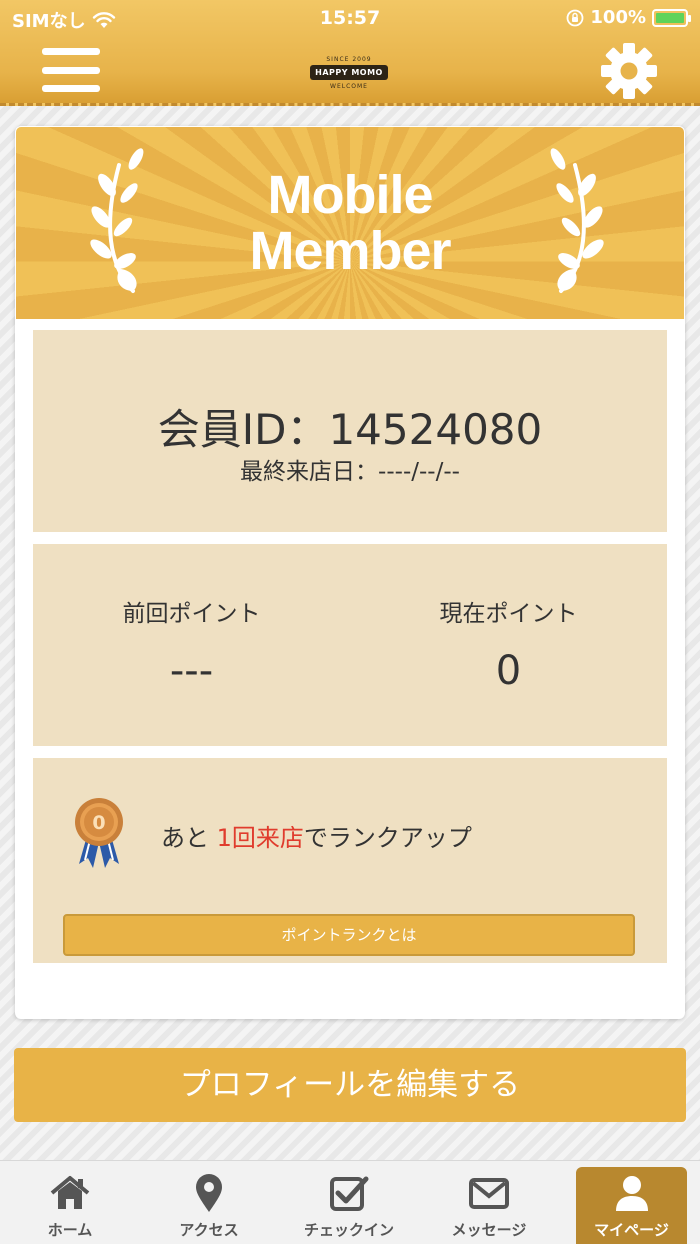  I want to click on status-bar: SIMなし 15:57 100%, so click(350, 18).